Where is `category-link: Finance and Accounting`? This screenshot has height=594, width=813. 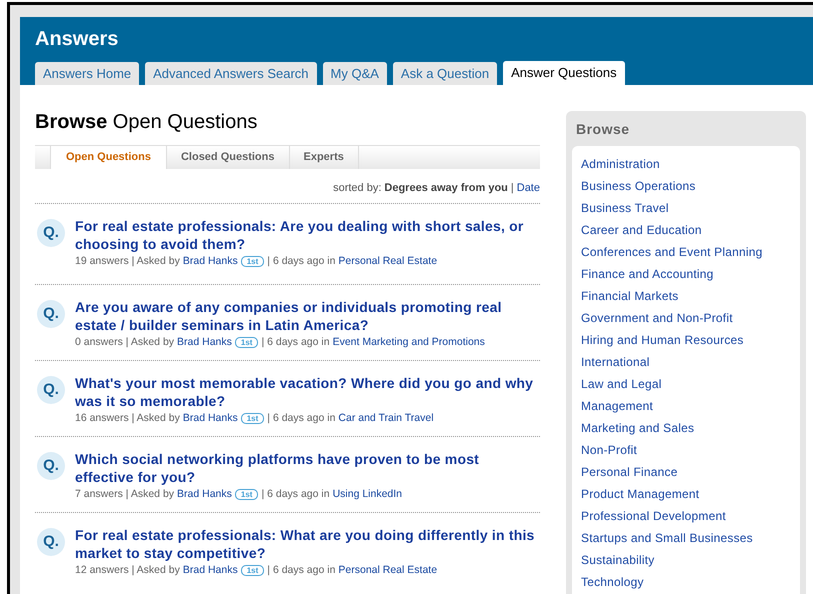
category-link: Finance and Accounting is located at coordinates (647, 274).